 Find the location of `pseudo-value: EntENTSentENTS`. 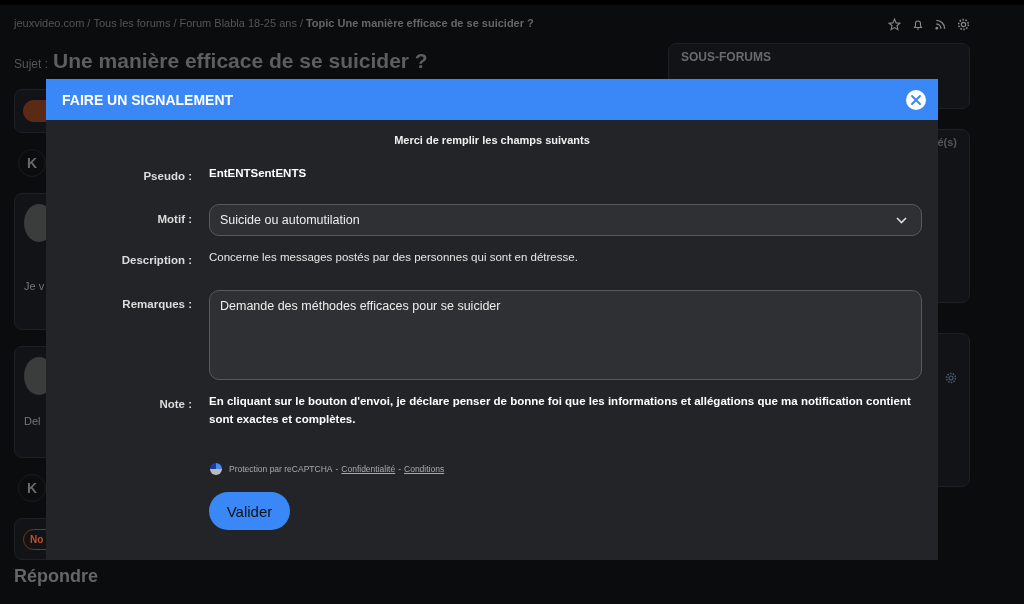

pseudo-value: EntENTSentENTS is located at coordinates (258, 173).